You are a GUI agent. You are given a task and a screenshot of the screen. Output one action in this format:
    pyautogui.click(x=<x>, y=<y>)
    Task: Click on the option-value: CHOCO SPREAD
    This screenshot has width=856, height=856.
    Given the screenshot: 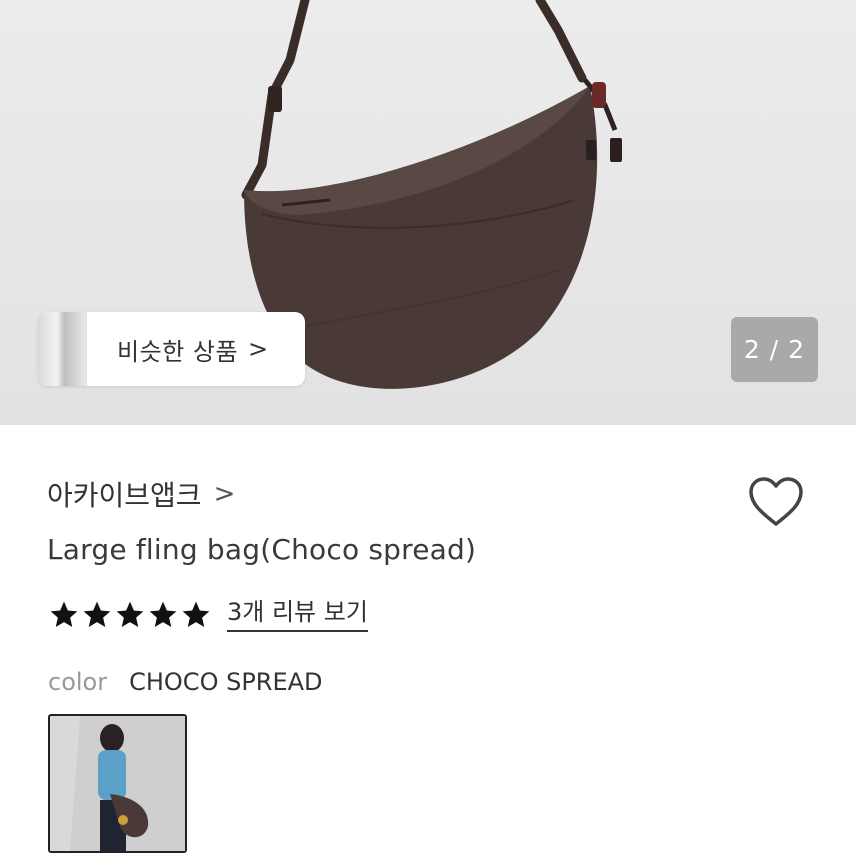 What is the action you would take?
    pyautogui.click(x=226, y=682)
    